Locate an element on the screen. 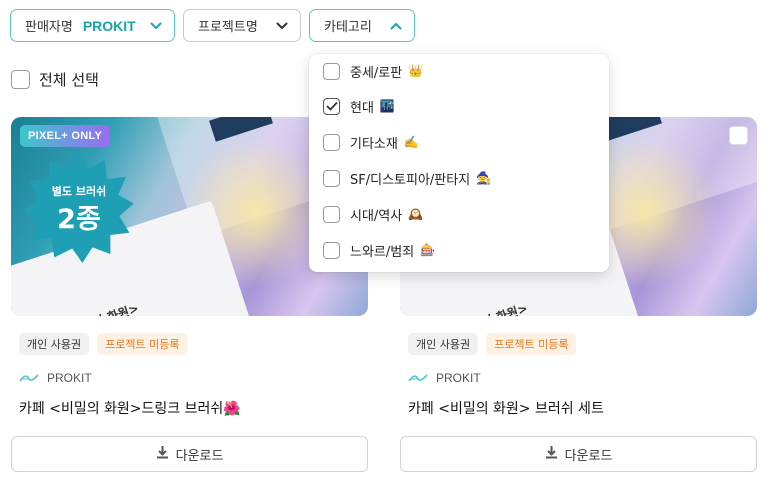 Image resolution: width=770 pixels, height=480 pixels. clock-icon: 🕰️ is located at coordinates (416, 214).